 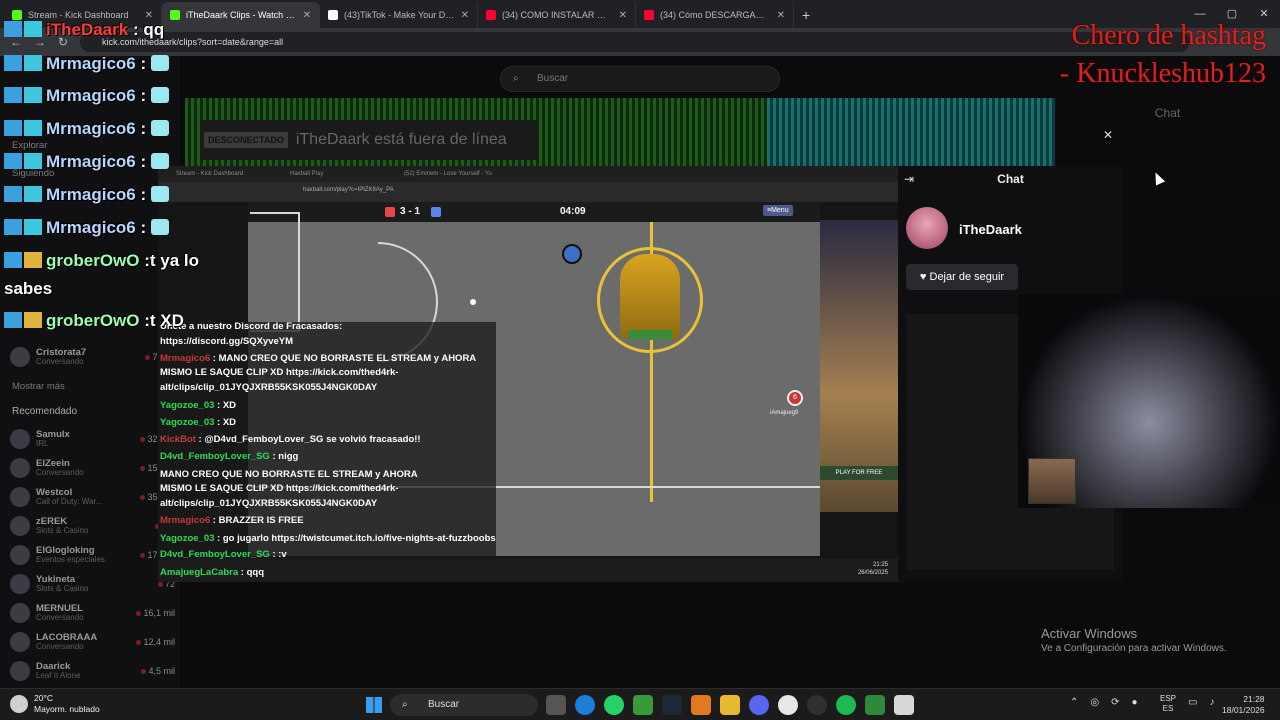 What do you see at coordinates (143, 95) in the screenshot?
I see `overlay-text: :` at bounding box center [143, 95].